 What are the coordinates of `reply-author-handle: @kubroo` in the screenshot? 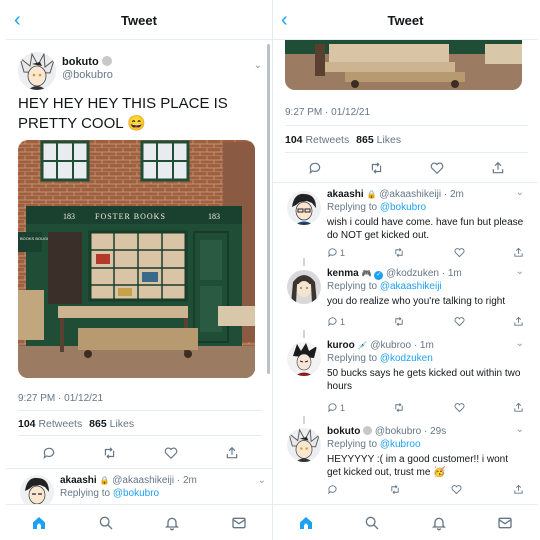 It's located at (390, 345).